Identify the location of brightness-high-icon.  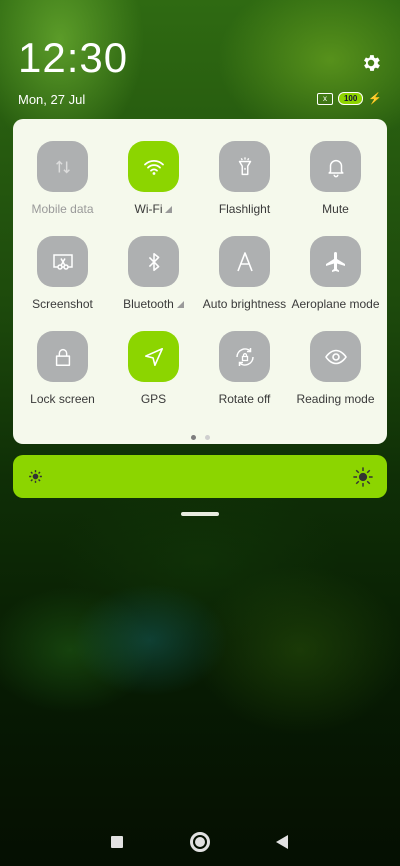
(363, 477).